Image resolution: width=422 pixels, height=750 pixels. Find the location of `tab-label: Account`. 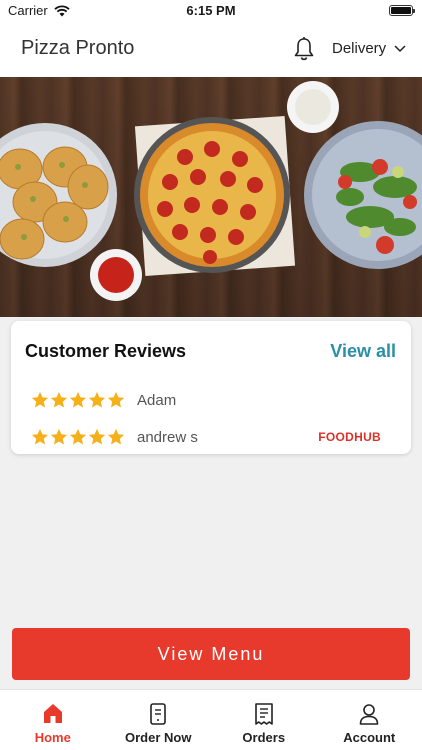

tab-label: Account is located at coordinates (369, 737).